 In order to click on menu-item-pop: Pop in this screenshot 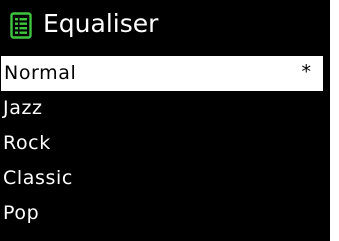, I will do `click(165, 213)`.